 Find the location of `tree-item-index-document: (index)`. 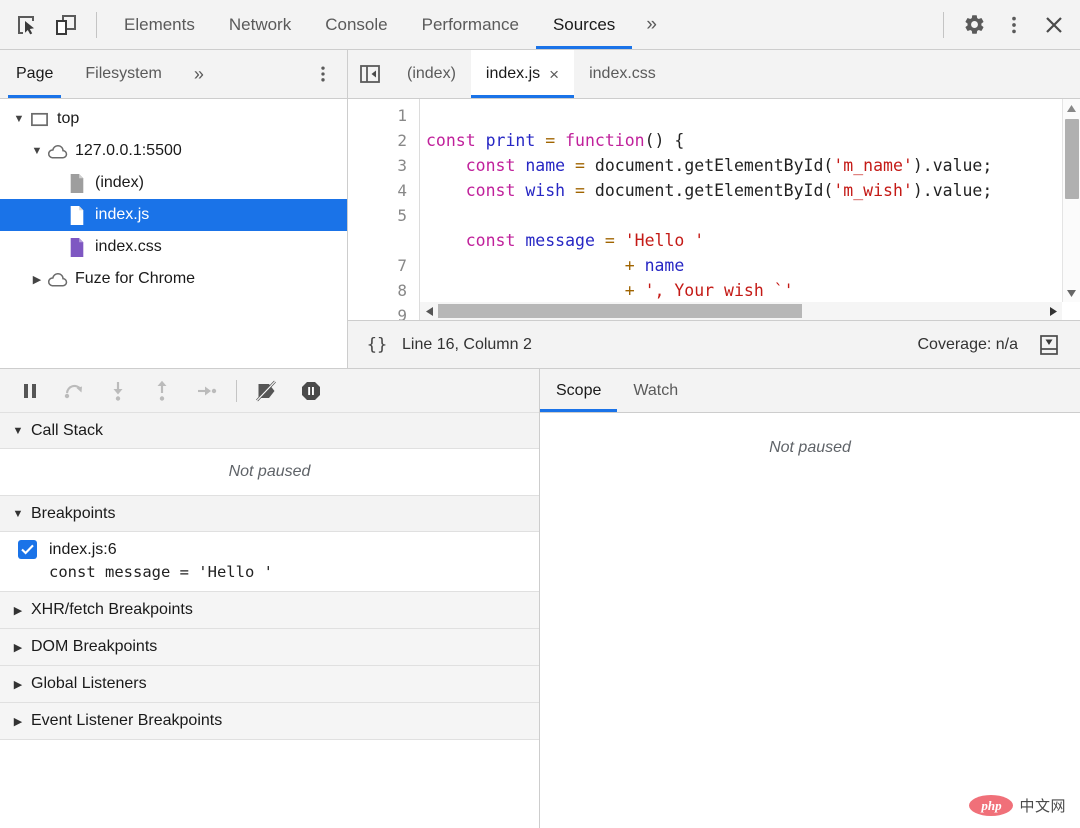

tree-item-index-document: (index) is located at coordinates (173, 183).